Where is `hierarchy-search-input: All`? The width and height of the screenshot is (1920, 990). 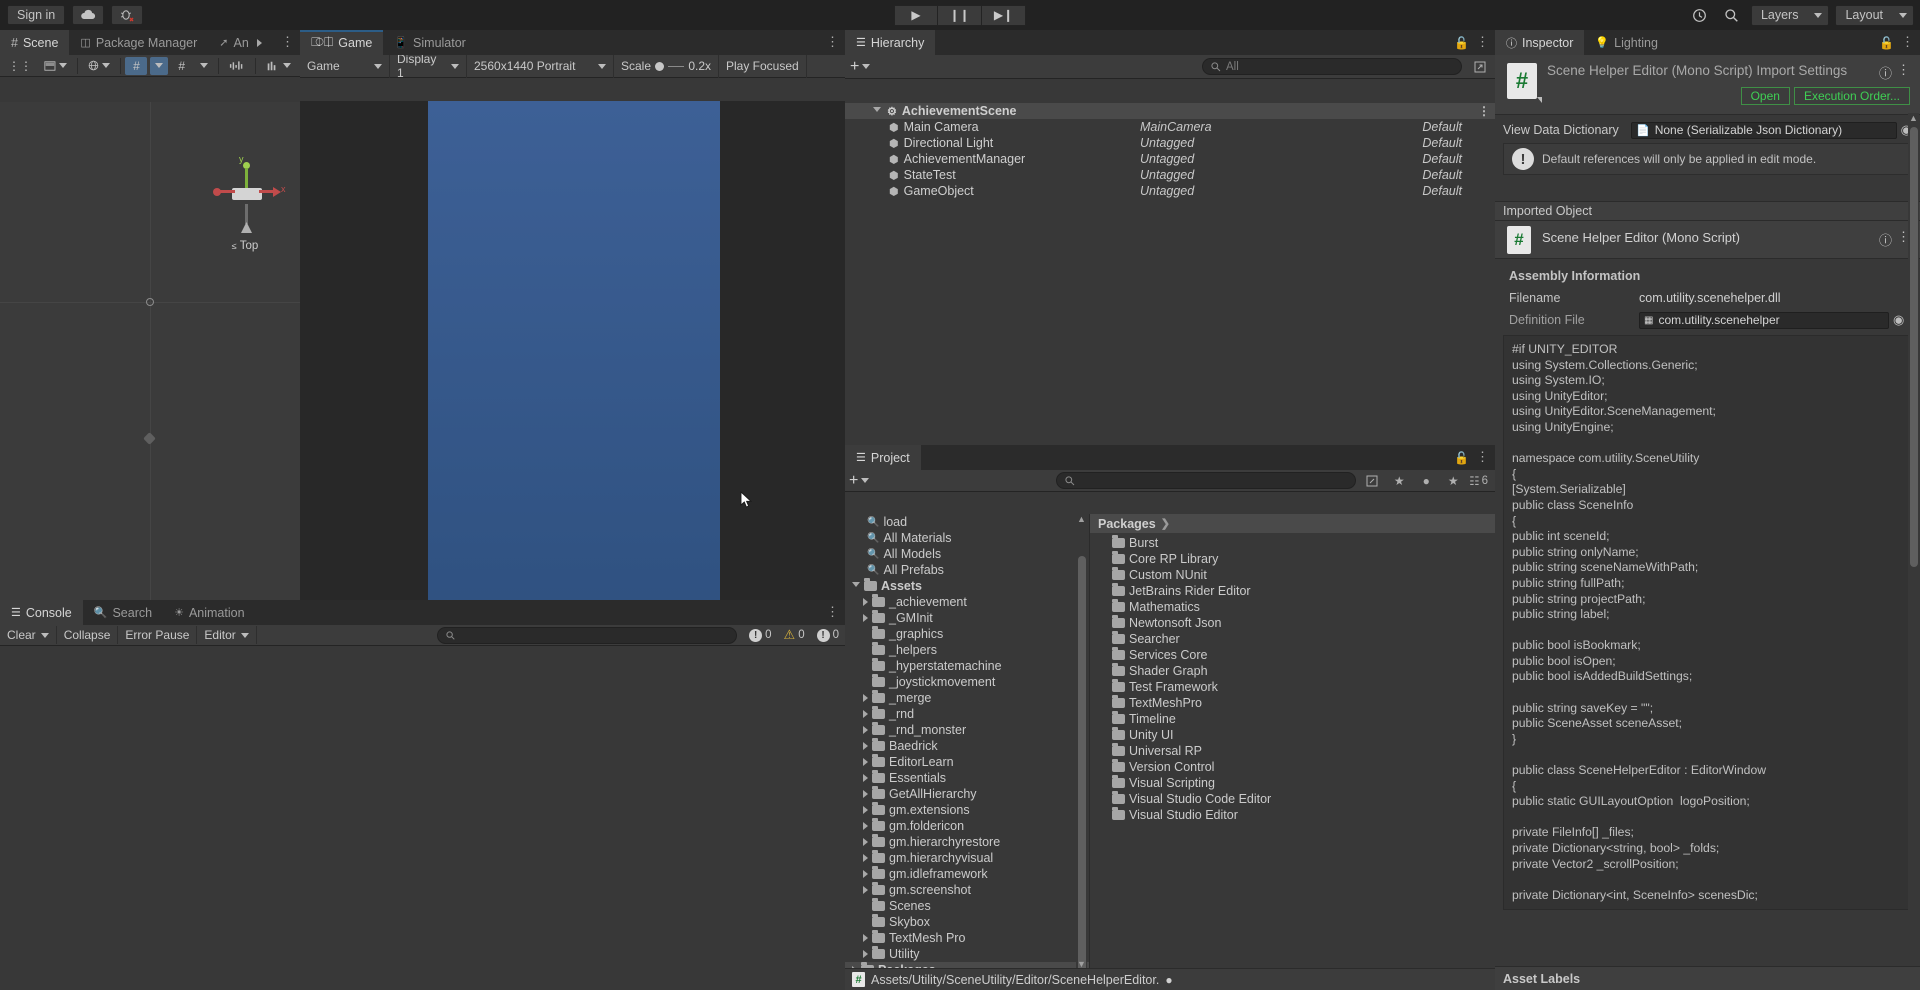 hierarchy-search-input: All is located at coordinates (1332, 66).